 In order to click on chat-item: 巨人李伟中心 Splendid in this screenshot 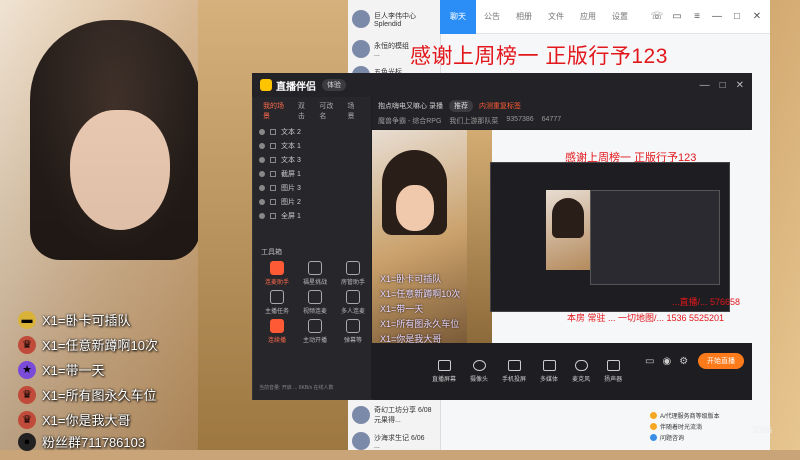, I will do `click(395, 19)`.